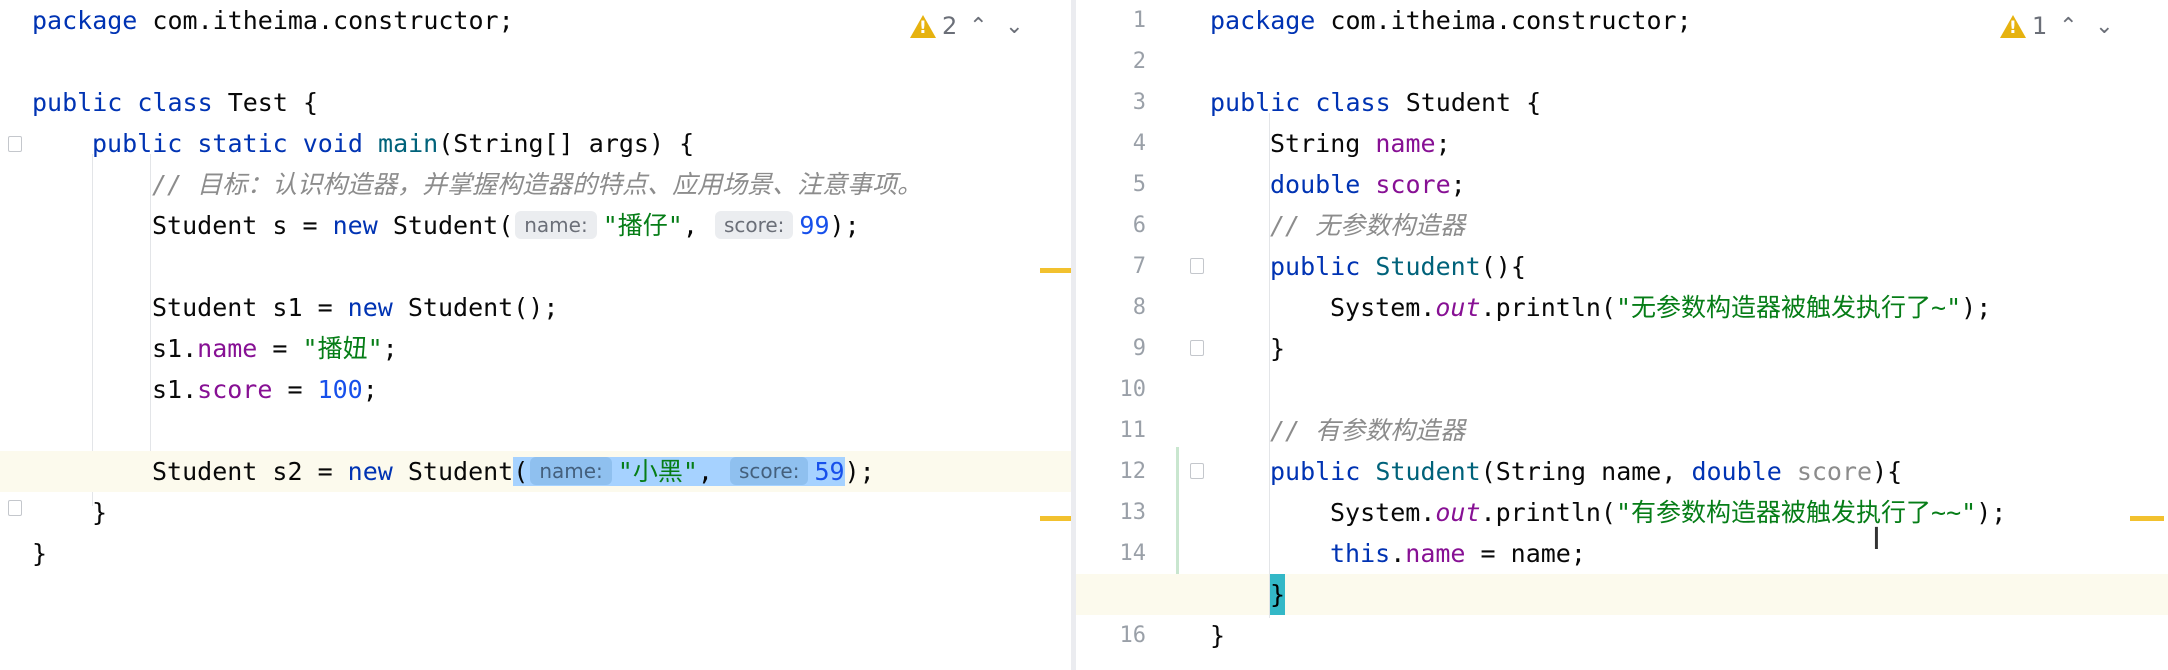  What do you see at coordinates (535, 553) in the screenshot?
I see `code-line-14: }` at bounding box center [535, 553].